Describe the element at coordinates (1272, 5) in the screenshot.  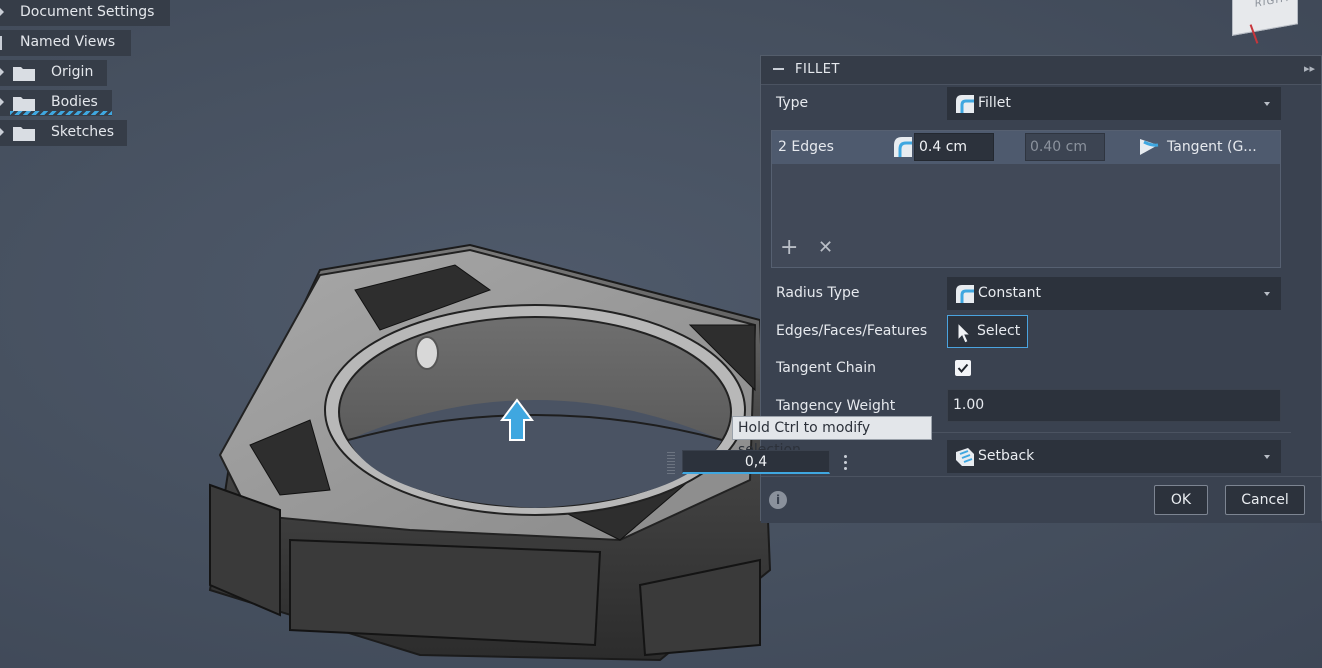
I see `viewcube-face-label: RIGHT` at that location.